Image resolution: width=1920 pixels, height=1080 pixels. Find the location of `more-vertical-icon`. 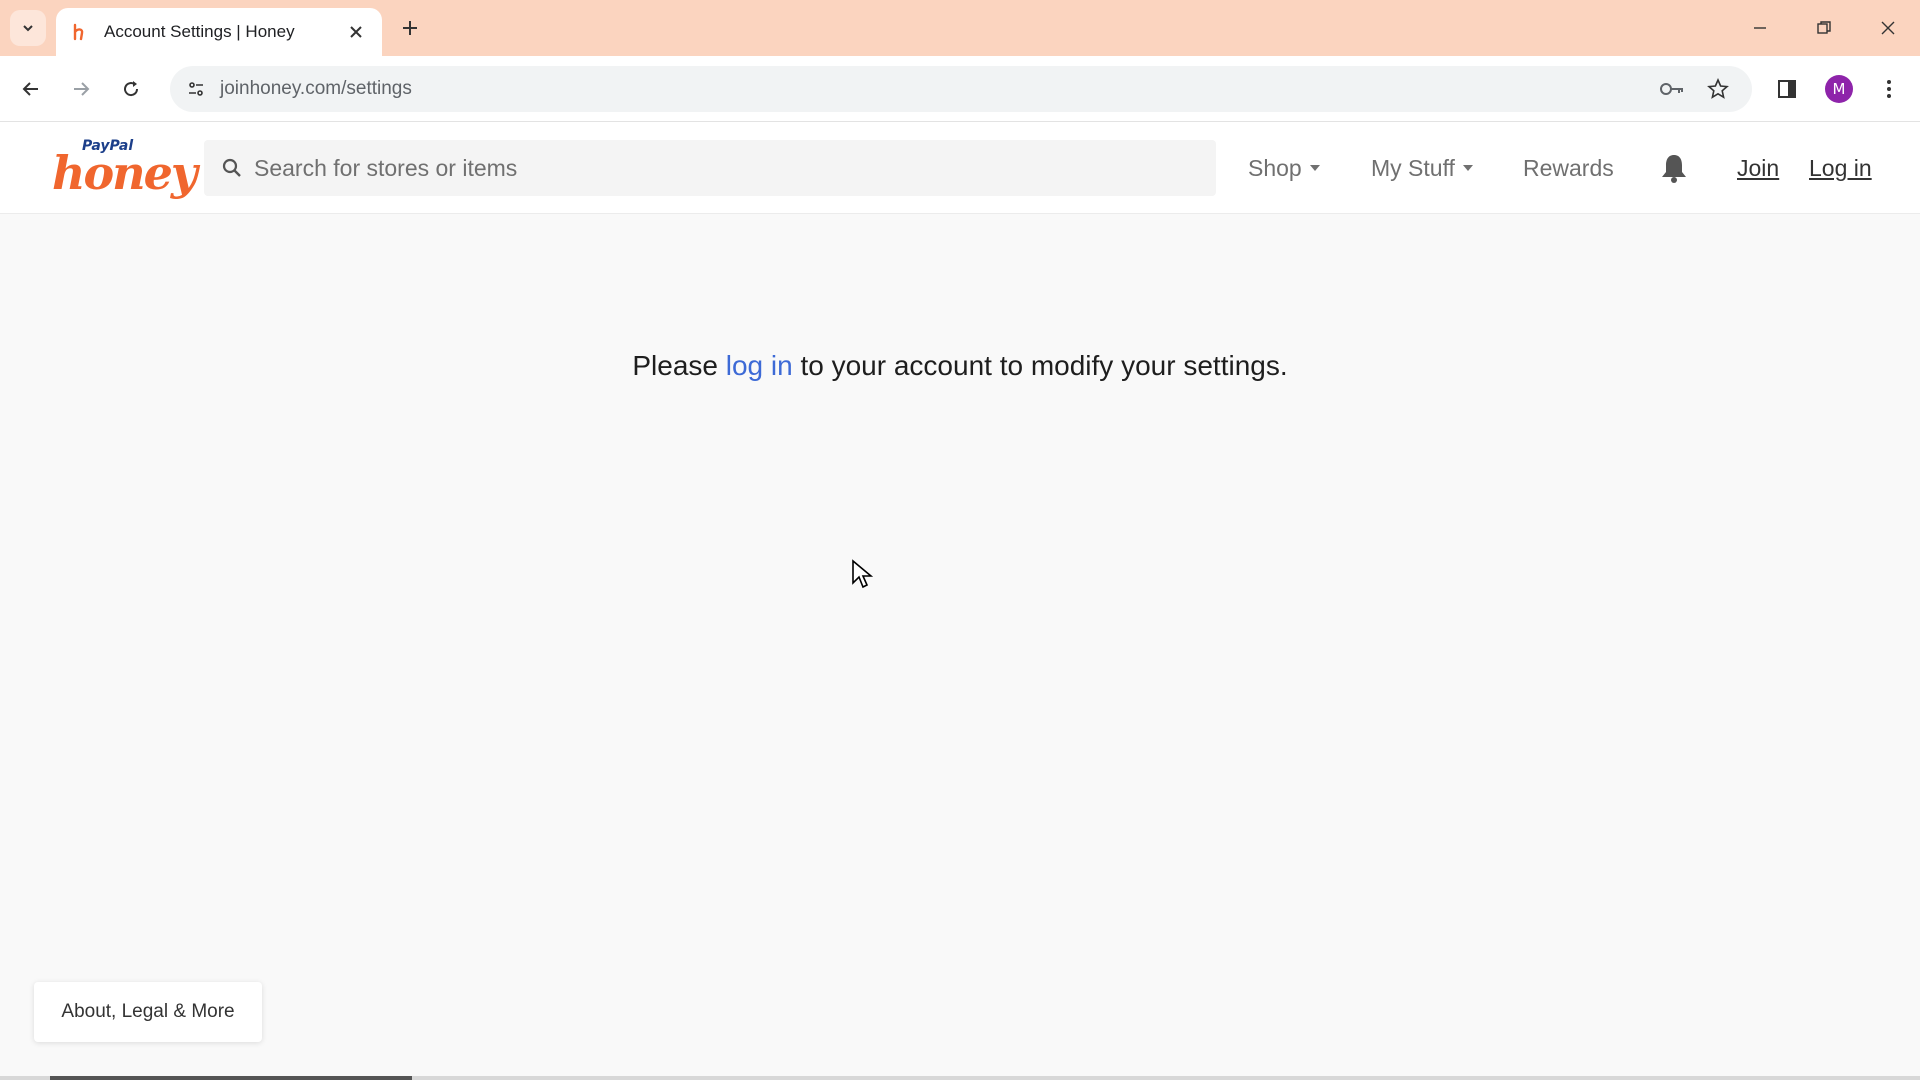

more-vertical-icon is located at coordinates (1889, 89).